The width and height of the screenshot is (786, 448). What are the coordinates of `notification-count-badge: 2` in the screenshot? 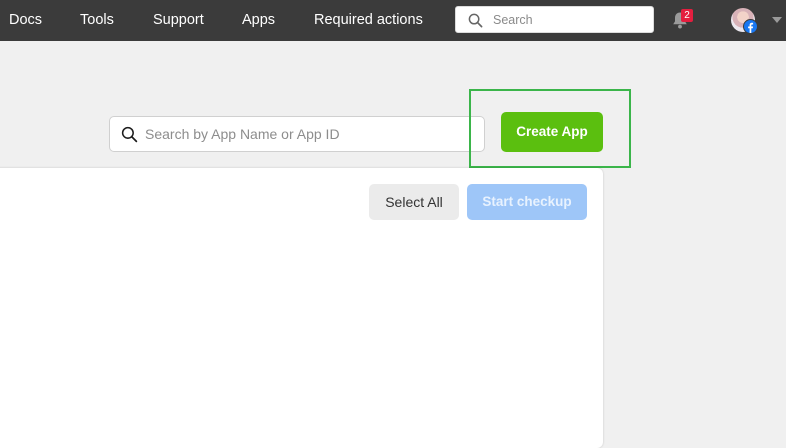 It's located at (687, 15).